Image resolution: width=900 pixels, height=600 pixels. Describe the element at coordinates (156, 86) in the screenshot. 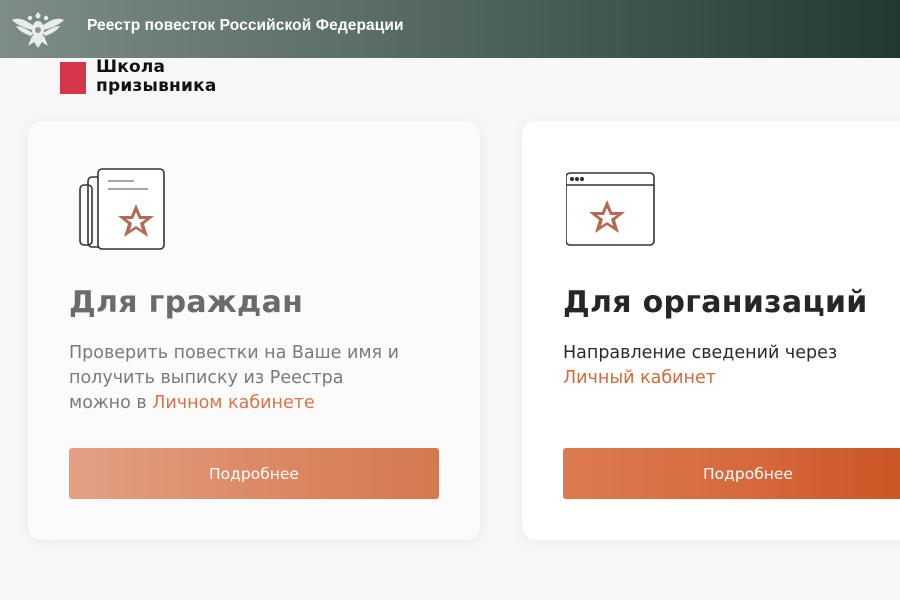

I see `school-logo-line2: призывника` at that location.